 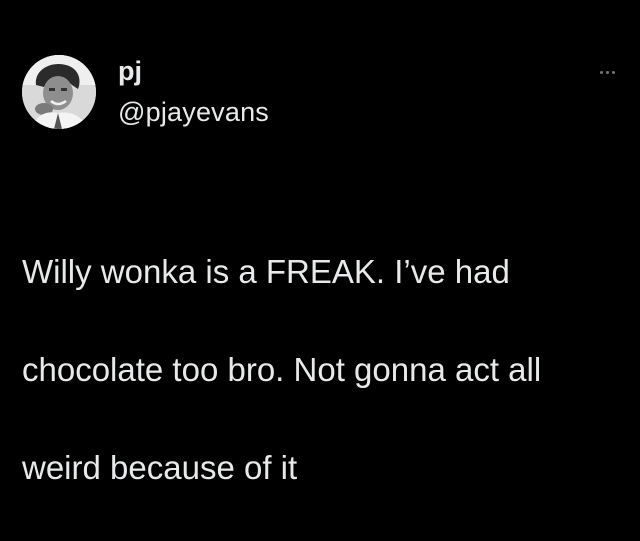 I want to click on profile-photo-icon, so click(x=59, y=92).